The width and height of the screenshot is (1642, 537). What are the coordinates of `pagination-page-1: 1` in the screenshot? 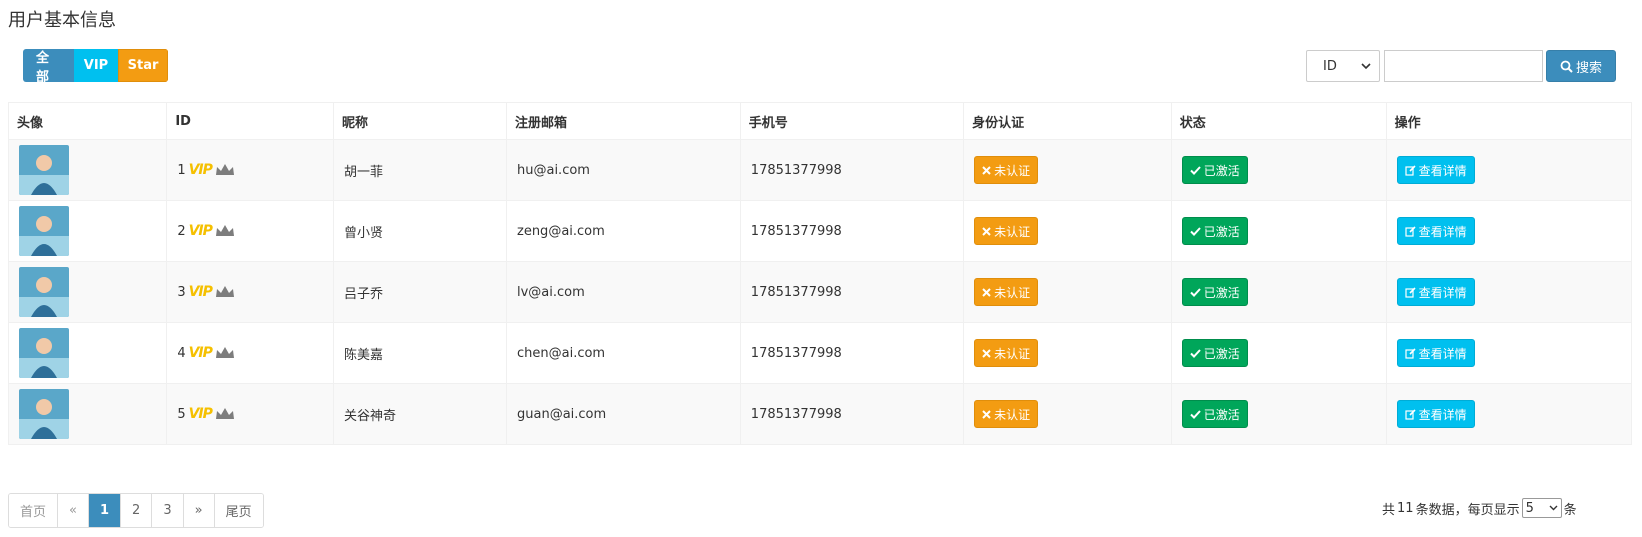 It's located at (105, 510).